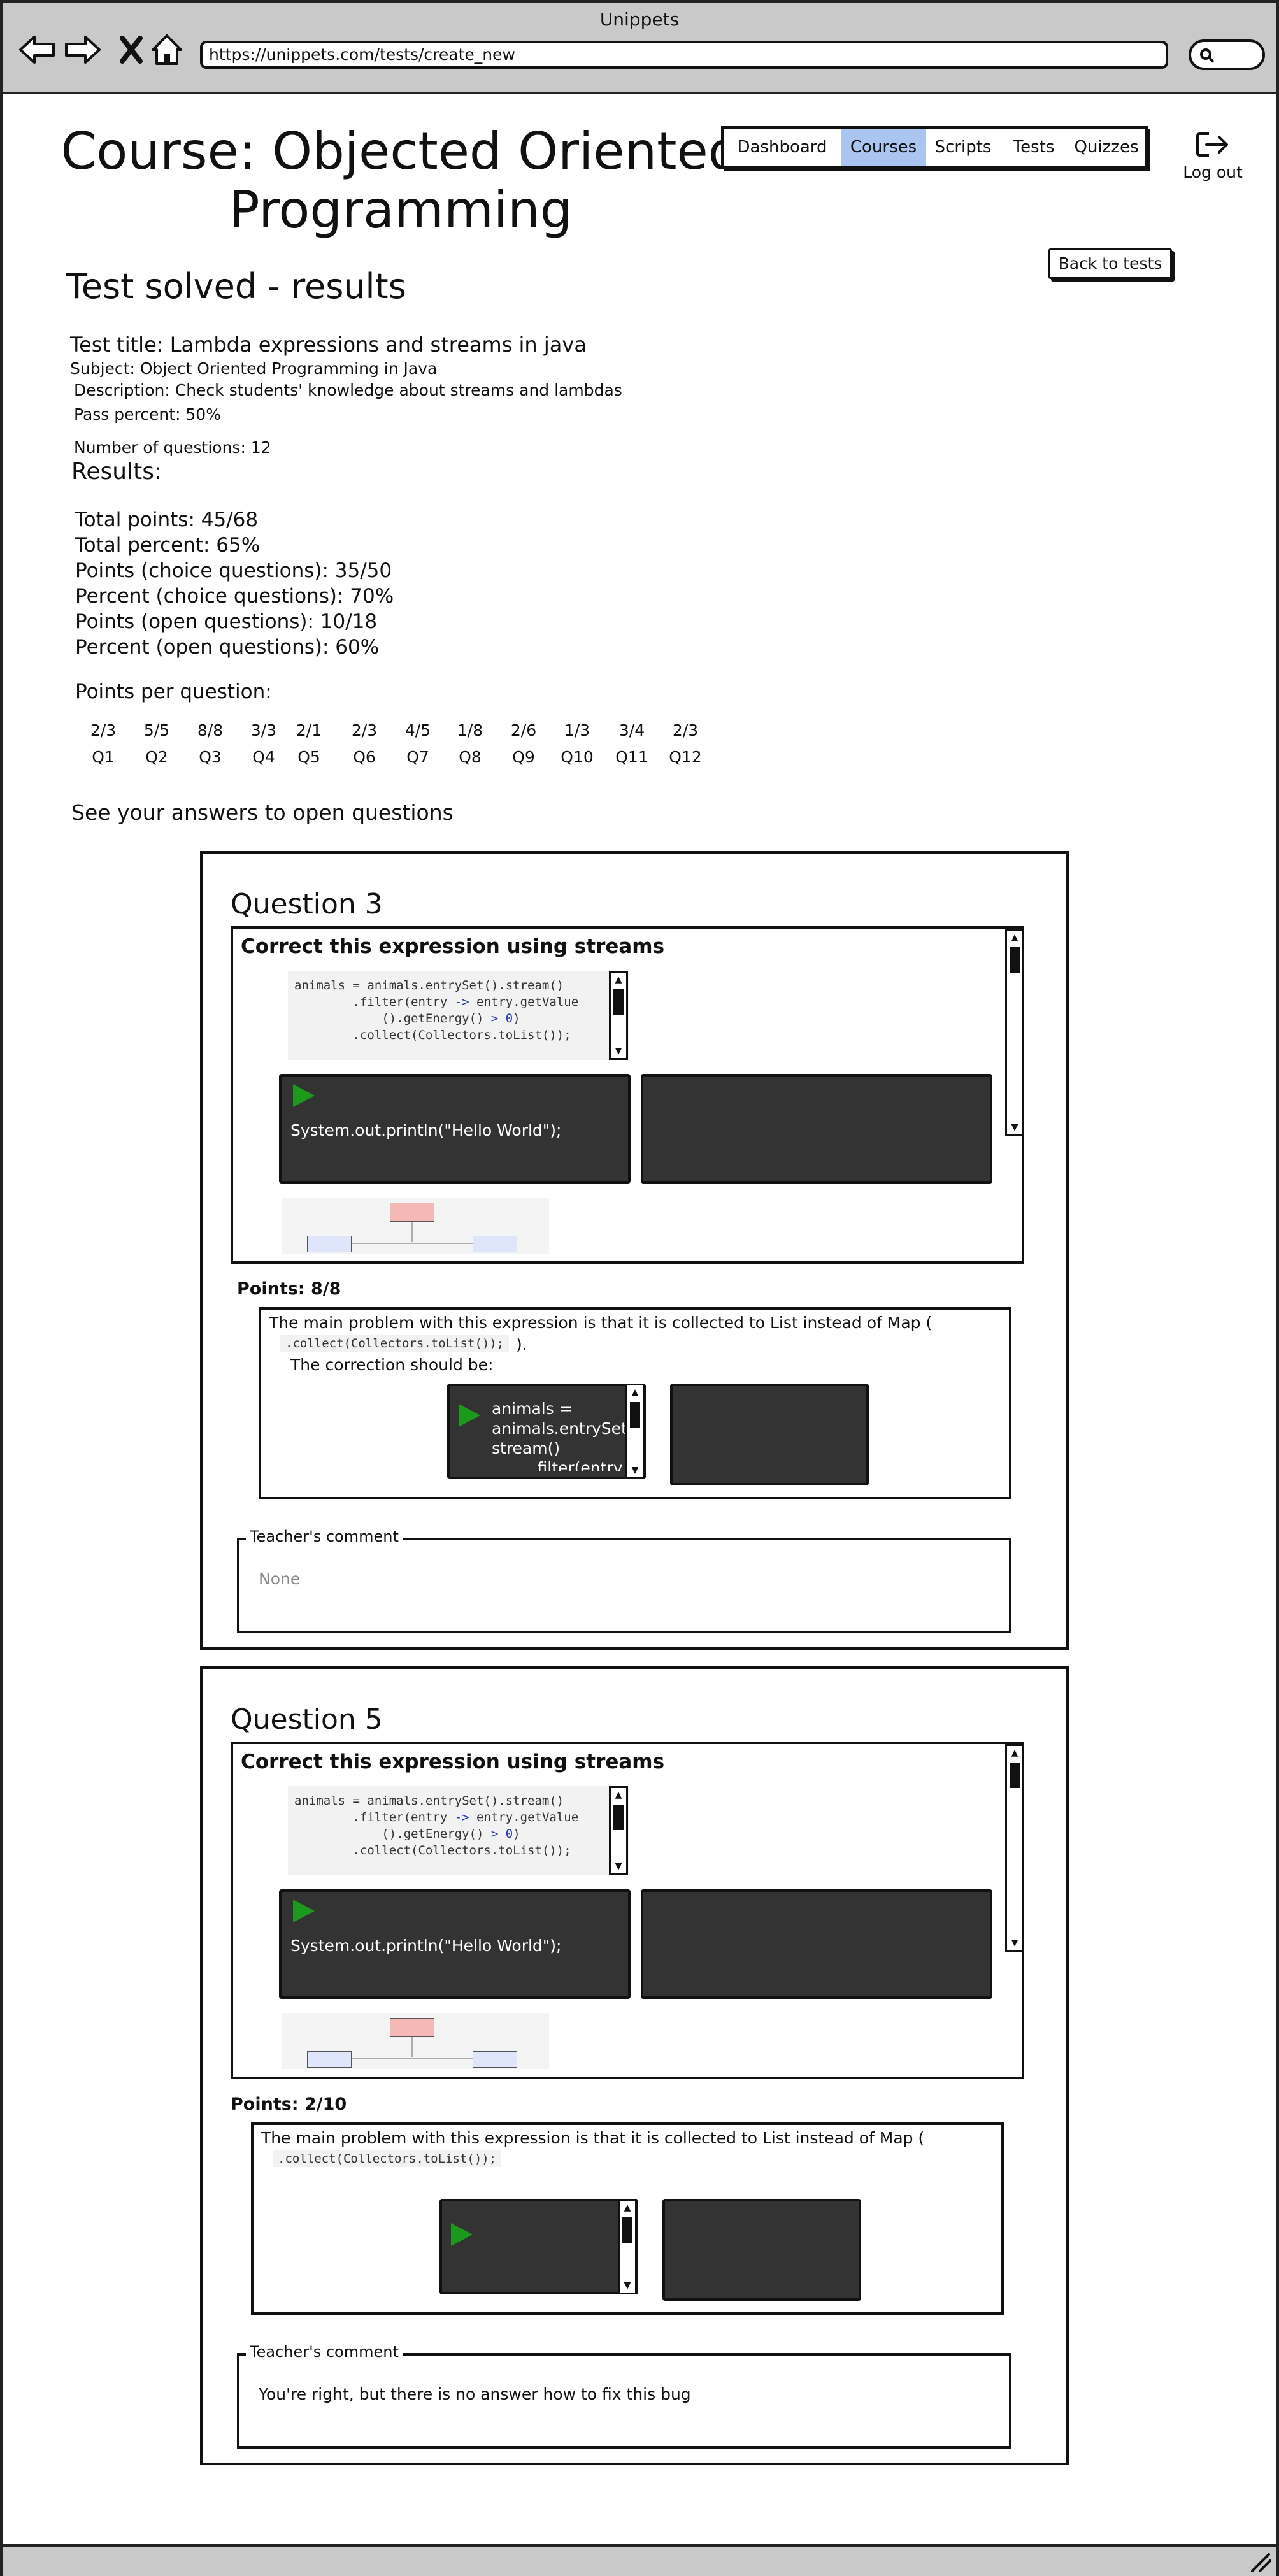 The image size is (1279, 2576). Describe the element at coordinates (963, 147) in the screenshot. I see `nav-scripts: Scripts` at that location.